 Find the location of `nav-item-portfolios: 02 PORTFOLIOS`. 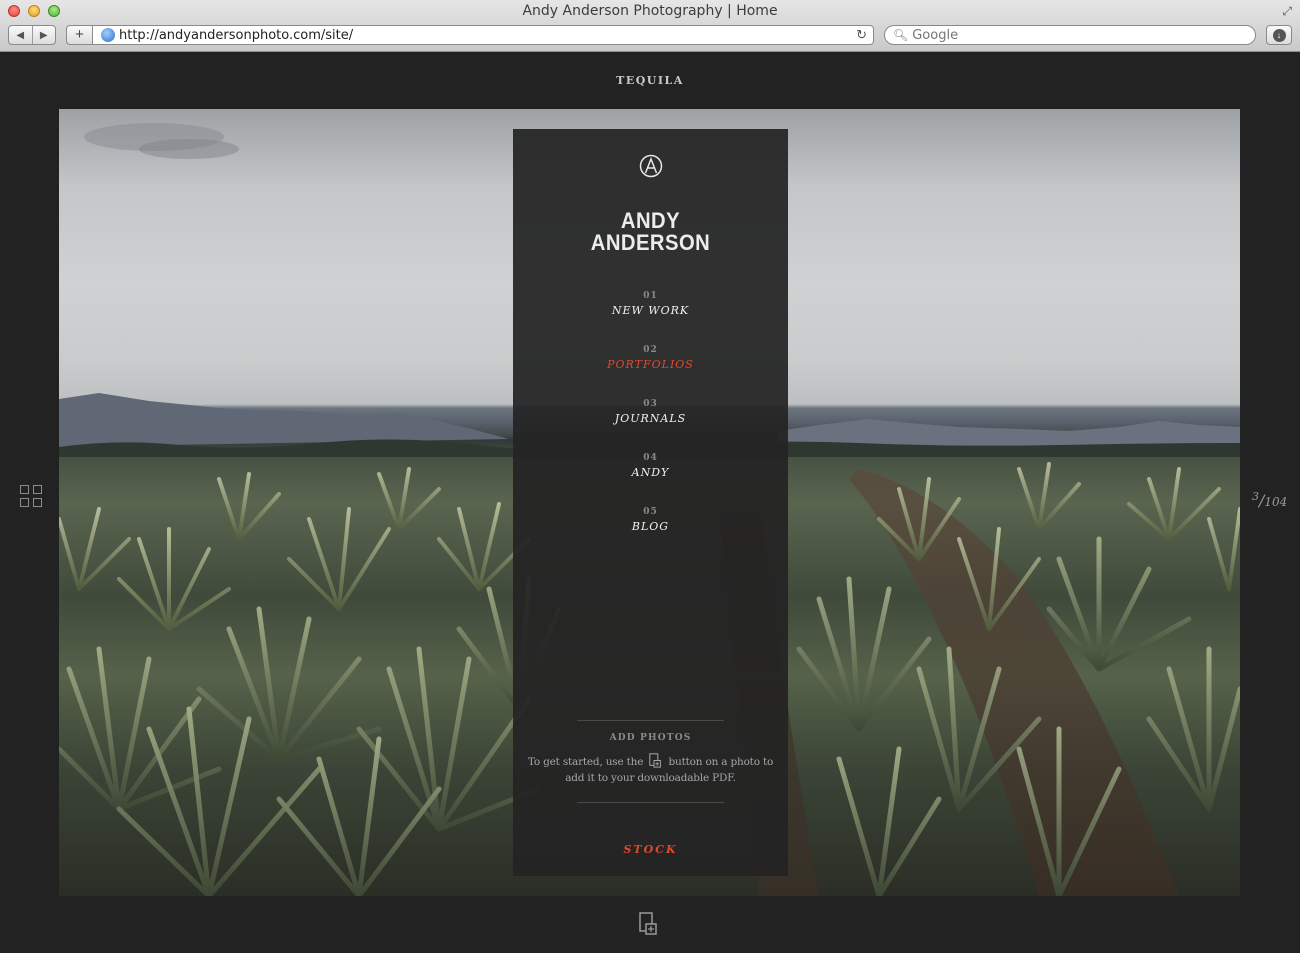

nav-item-portfolios: 02 PORTFOLIOS is located at coordinates (650, 358).